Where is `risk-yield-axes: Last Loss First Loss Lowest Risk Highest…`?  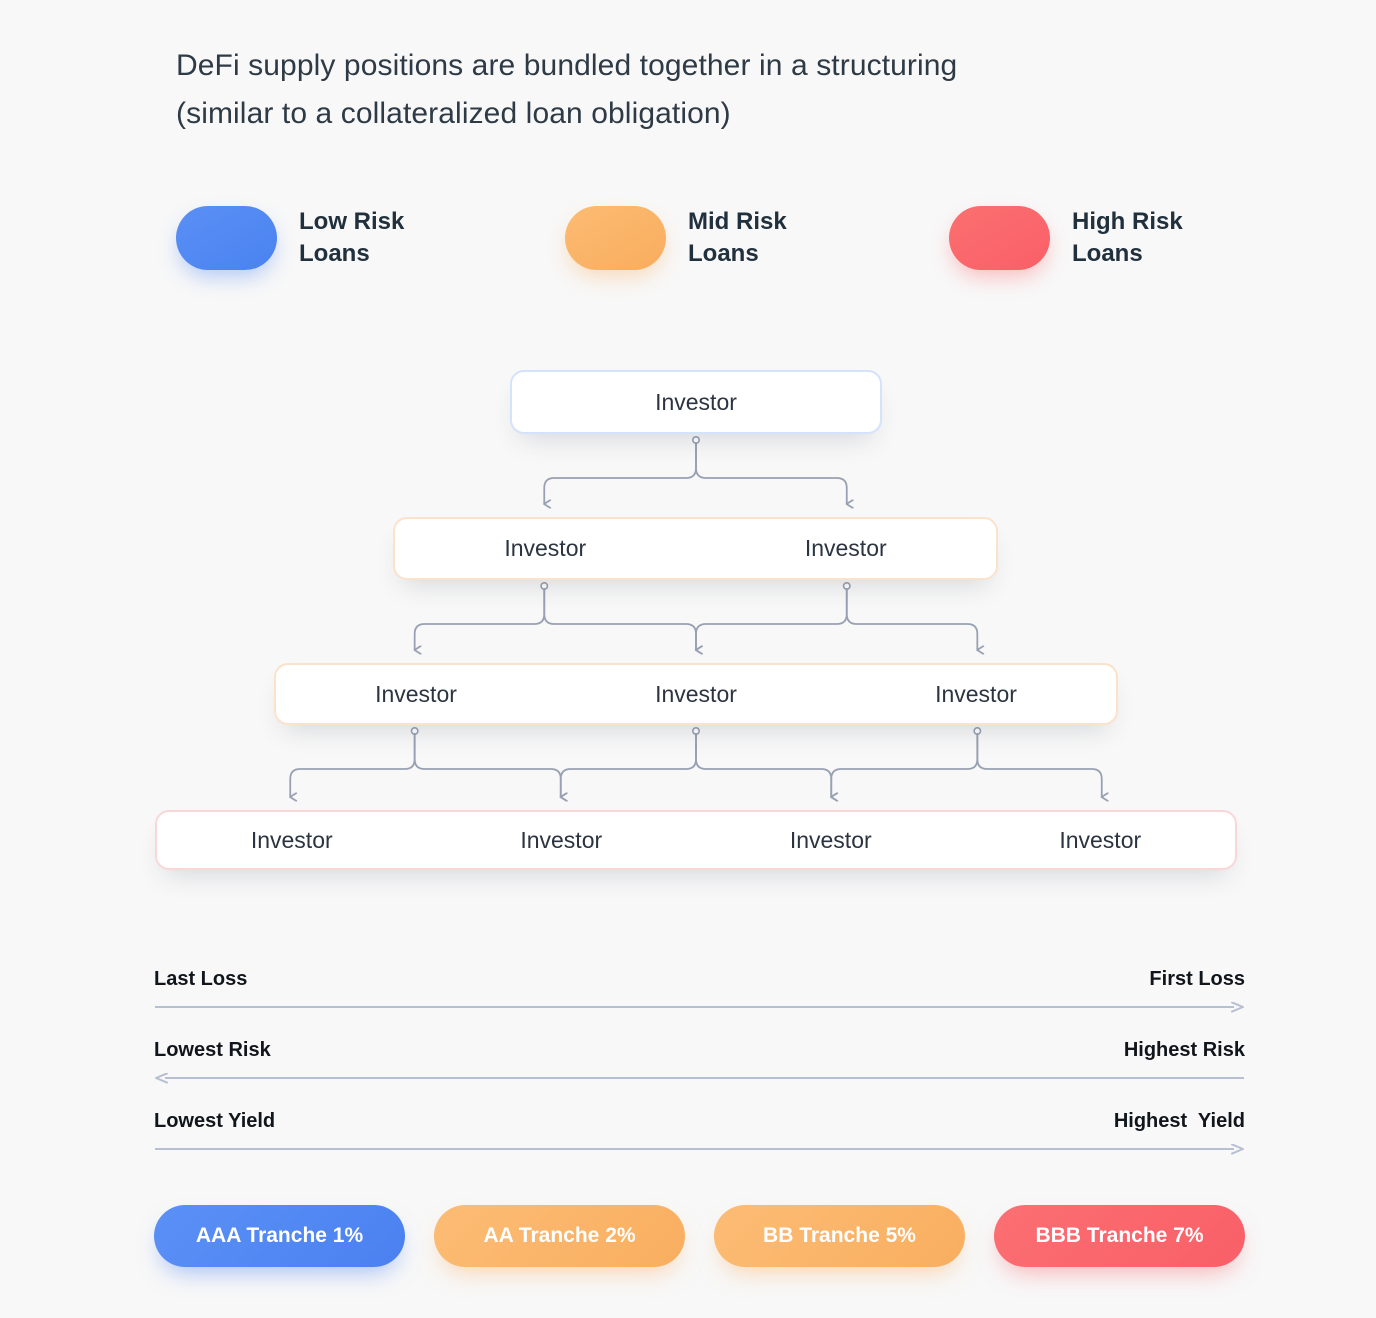 risk-yield-axes: Last Loss First Loss Lowest Risk Highest… is located at coordinates (699, 1061).